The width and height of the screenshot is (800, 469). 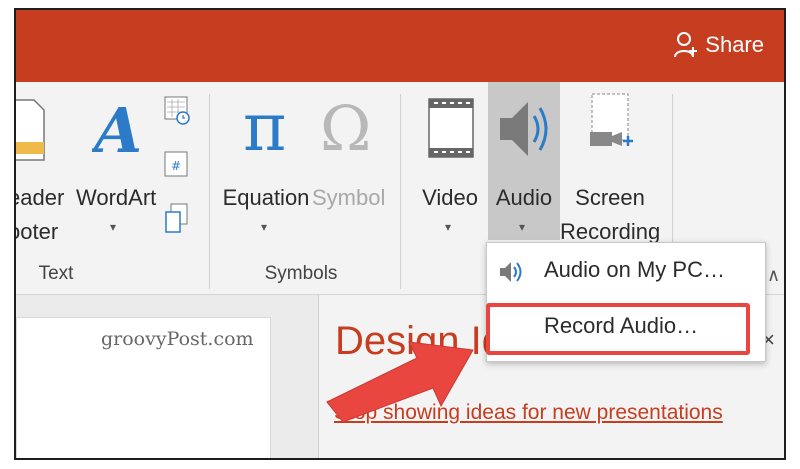 I want to click on object-icon, so click(x=176, y=218).